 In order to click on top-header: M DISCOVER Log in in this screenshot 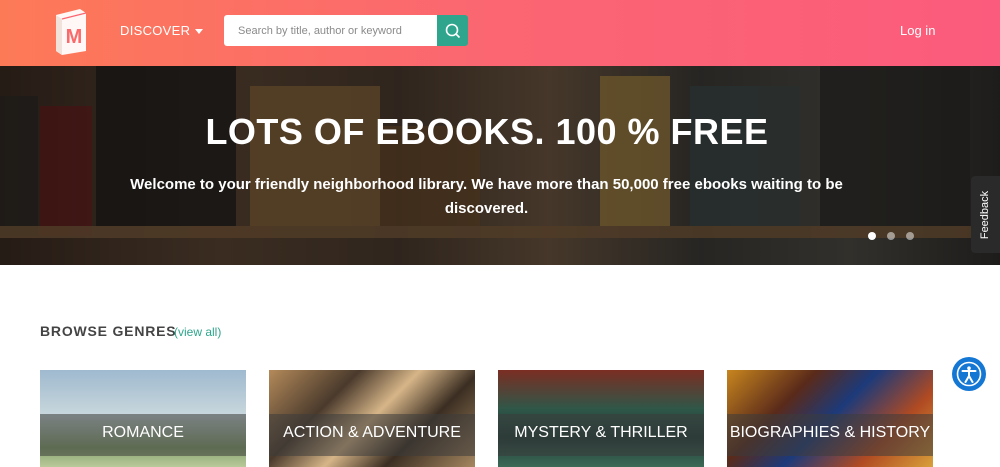, I will do `click(500, 33)`.